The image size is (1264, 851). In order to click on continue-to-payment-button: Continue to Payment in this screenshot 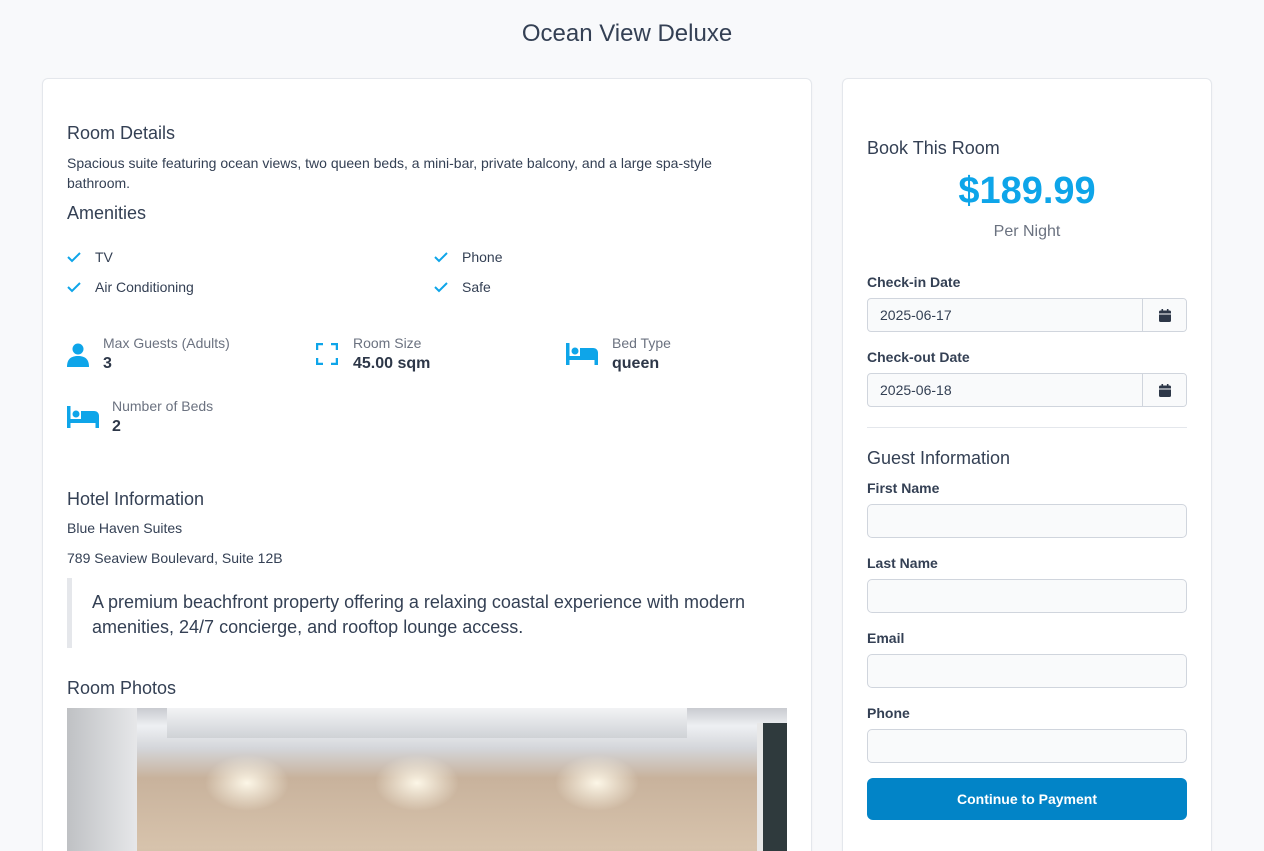, I will do `click(1027, 799)`.